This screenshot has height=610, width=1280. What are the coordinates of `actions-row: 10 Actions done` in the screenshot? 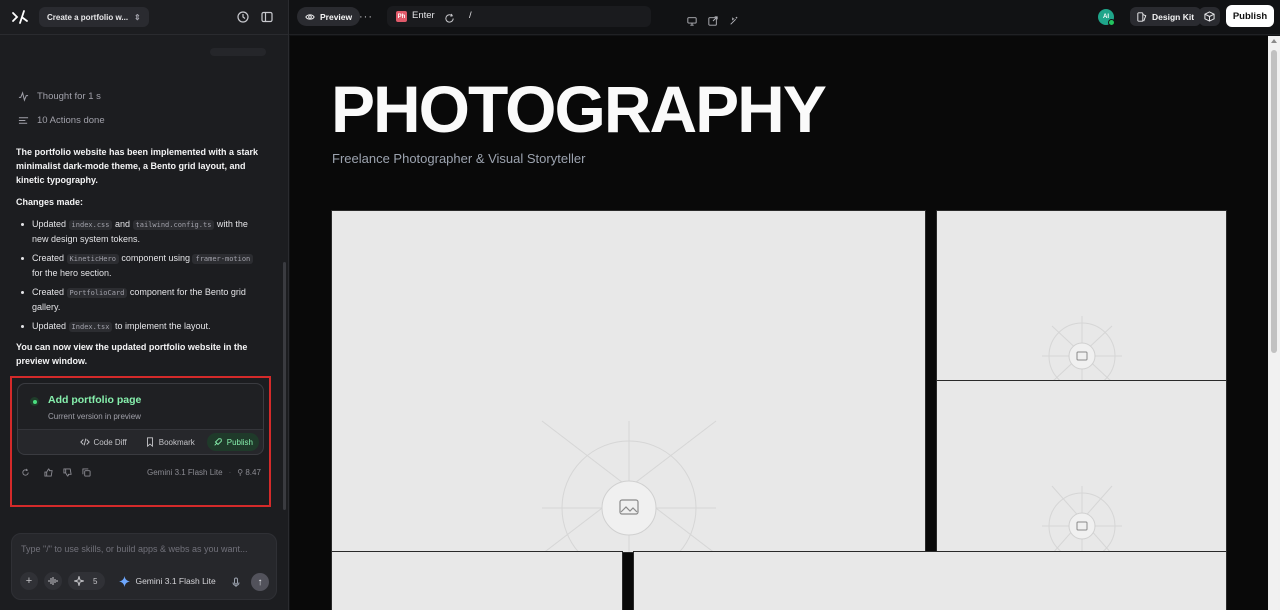 It's located at (61, 120).